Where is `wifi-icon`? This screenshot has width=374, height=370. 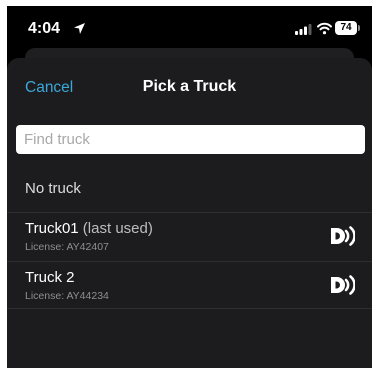 wifi-icon is located at coordinates (324, 28).